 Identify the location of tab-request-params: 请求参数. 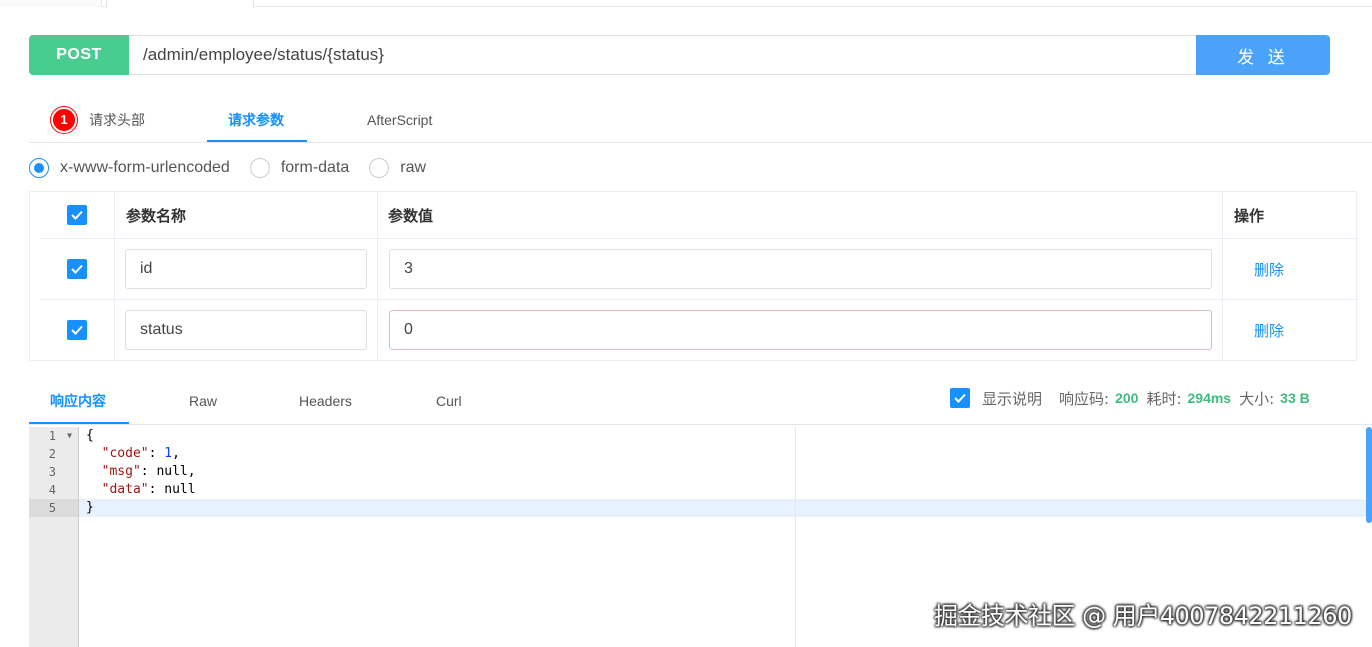
(256, 119).